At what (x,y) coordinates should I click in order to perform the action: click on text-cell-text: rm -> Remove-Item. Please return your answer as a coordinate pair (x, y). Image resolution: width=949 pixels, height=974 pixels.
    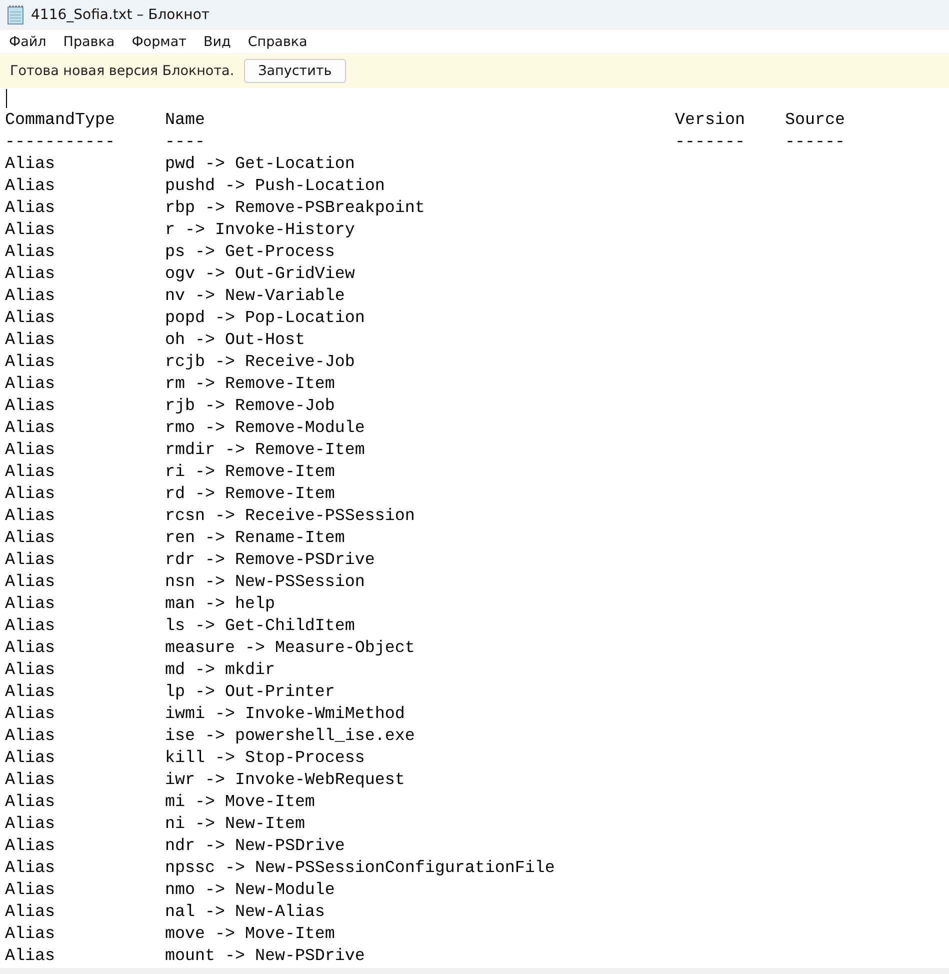
    Looking at the image, I should click on (250, 385).